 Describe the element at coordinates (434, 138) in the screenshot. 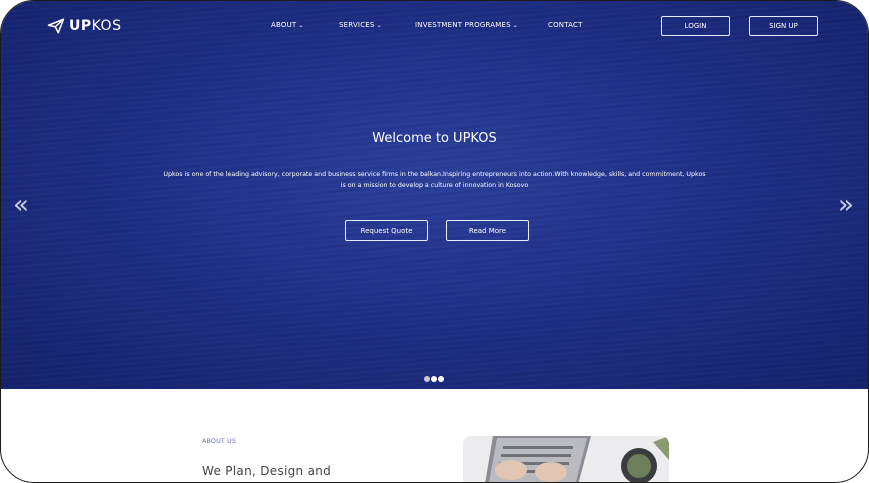

I see `hero-title: Welcome to UPKOS` at that location.